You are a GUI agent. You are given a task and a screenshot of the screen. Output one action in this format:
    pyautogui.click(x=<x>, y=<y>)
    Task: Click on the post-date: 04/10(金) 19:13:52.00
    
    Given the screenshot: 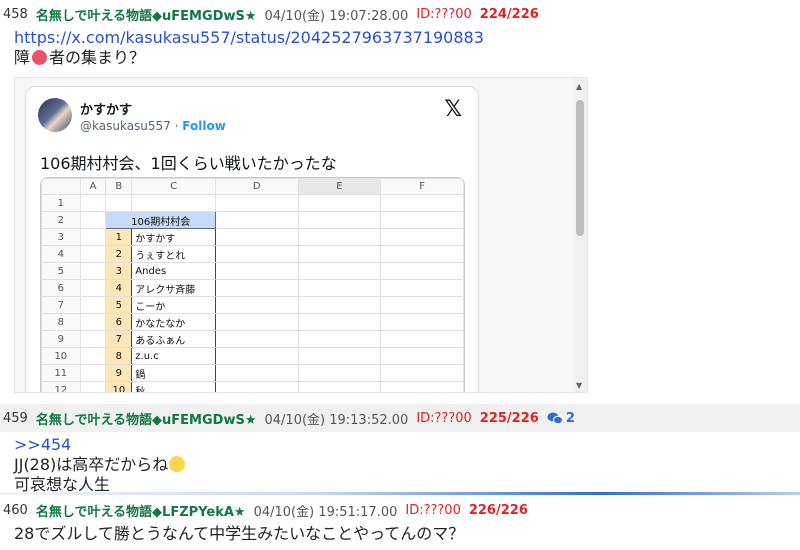 What is the action you would take?
    pyautogui.click(x=336, y=420)
    